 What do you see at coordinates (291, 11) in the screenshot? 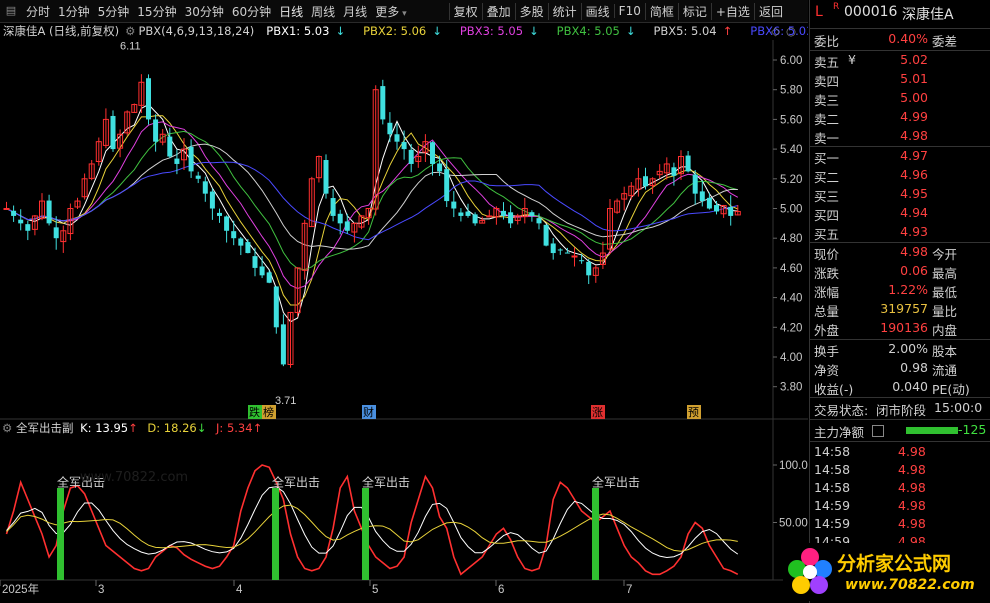
I see `tab-daily: 日线` at bounding box center [291, 11].